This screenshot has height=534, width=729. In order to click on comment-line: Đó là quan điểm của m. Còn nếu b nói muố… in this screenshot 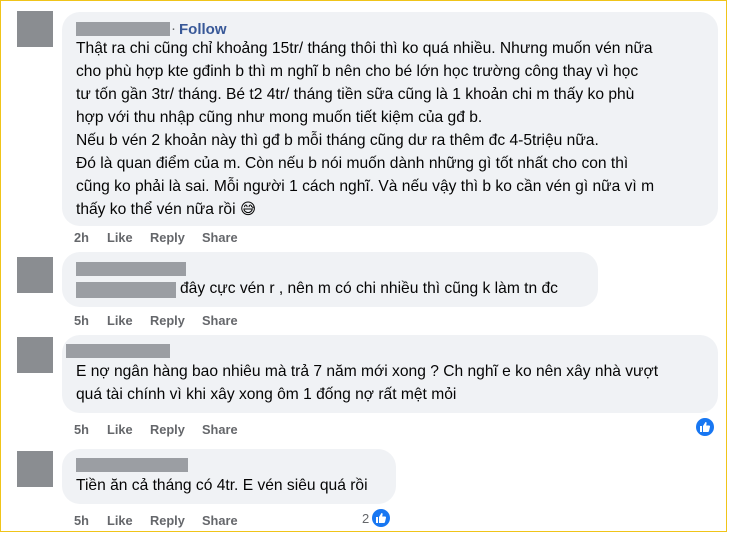, I will do `click(352, 163)`.